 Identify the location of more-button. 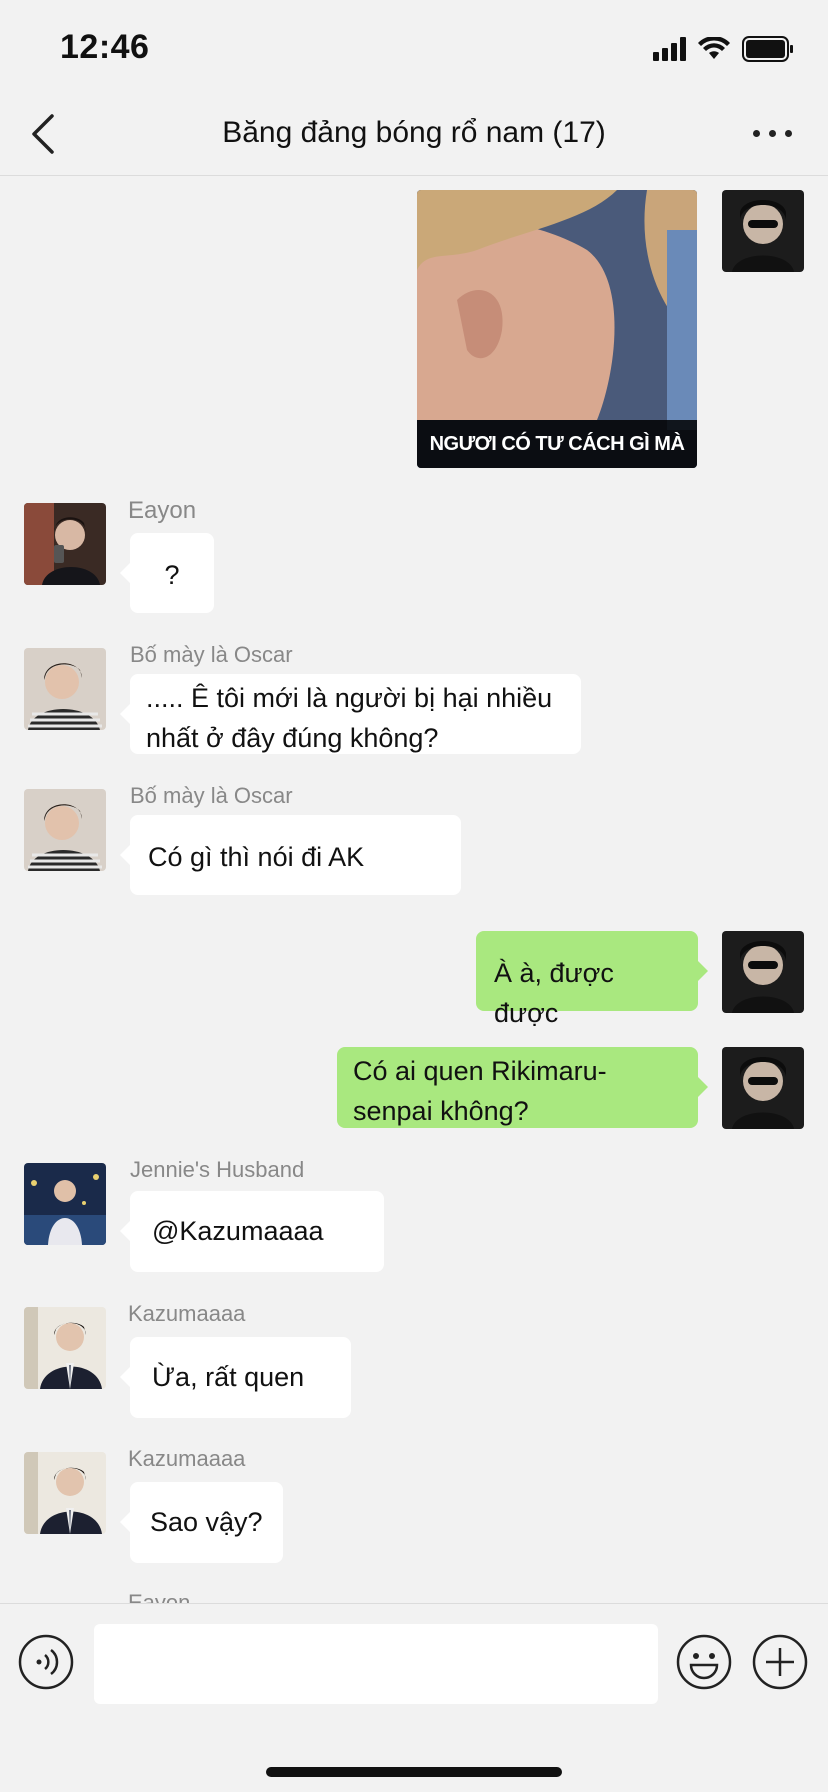
(772, 133).